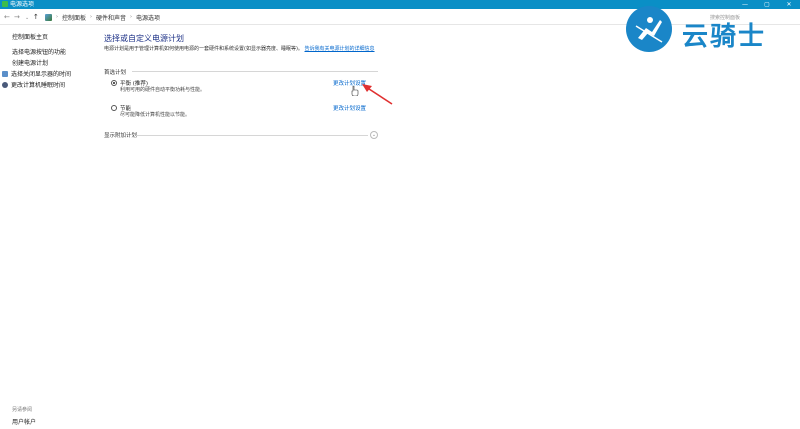  Describe the element at coordinates (36, 17) in the screenshot. I see `up-arrow-icon: ↑` at that location.